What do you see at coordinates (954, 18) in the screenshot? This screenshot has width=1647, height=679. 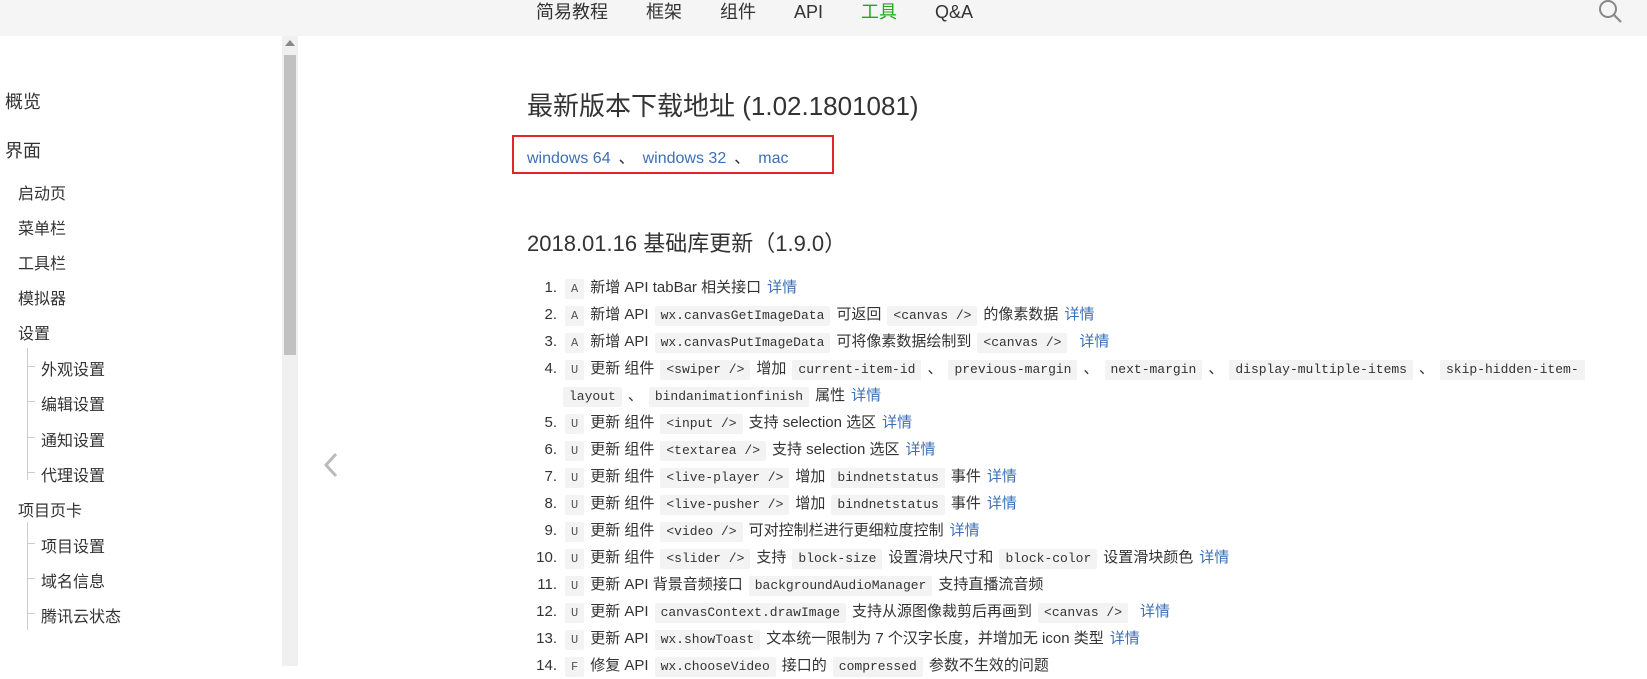 I see `nav-item-5: Q&A` at bounding box center [954, 18].